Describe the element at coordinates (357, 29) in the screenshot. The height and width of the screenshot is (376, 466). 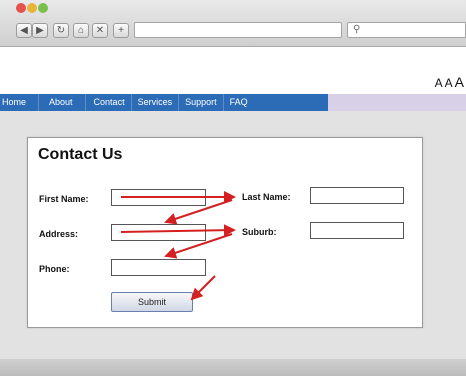
I see `search-icon: ⚲` at that location.